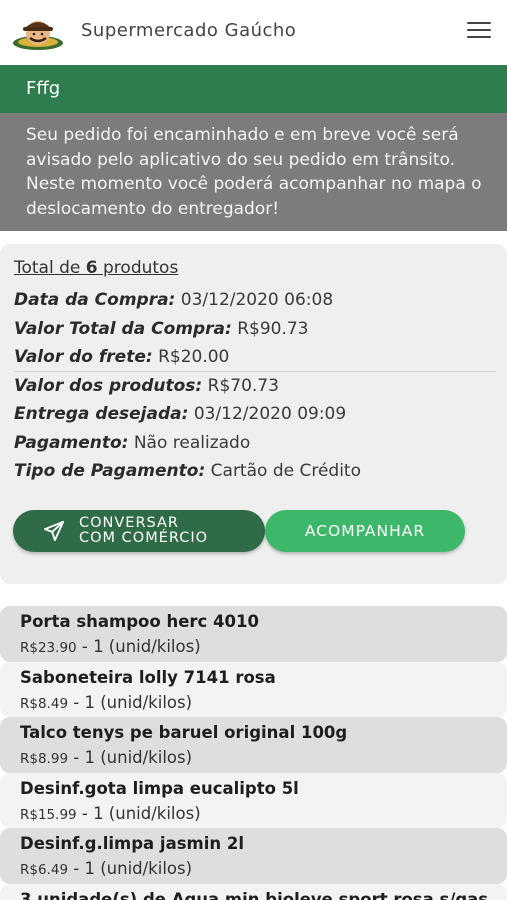 The width and height of the screenshot is (507, 900). Describe the element at coordinates (138, 268) in the screenshot. I see `total-suffix: produtos` at that location.